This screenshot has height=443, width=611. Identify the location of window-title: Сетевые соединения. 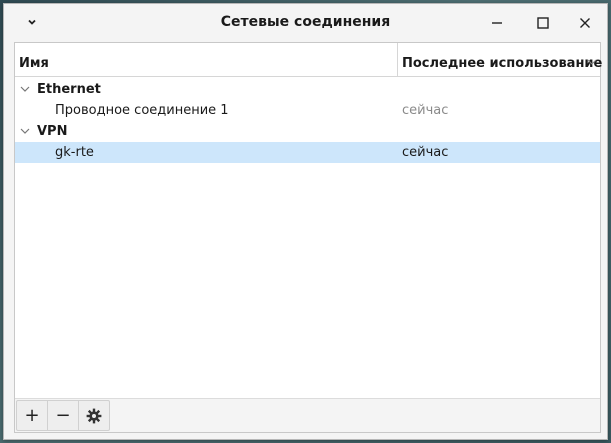
(305, 22).